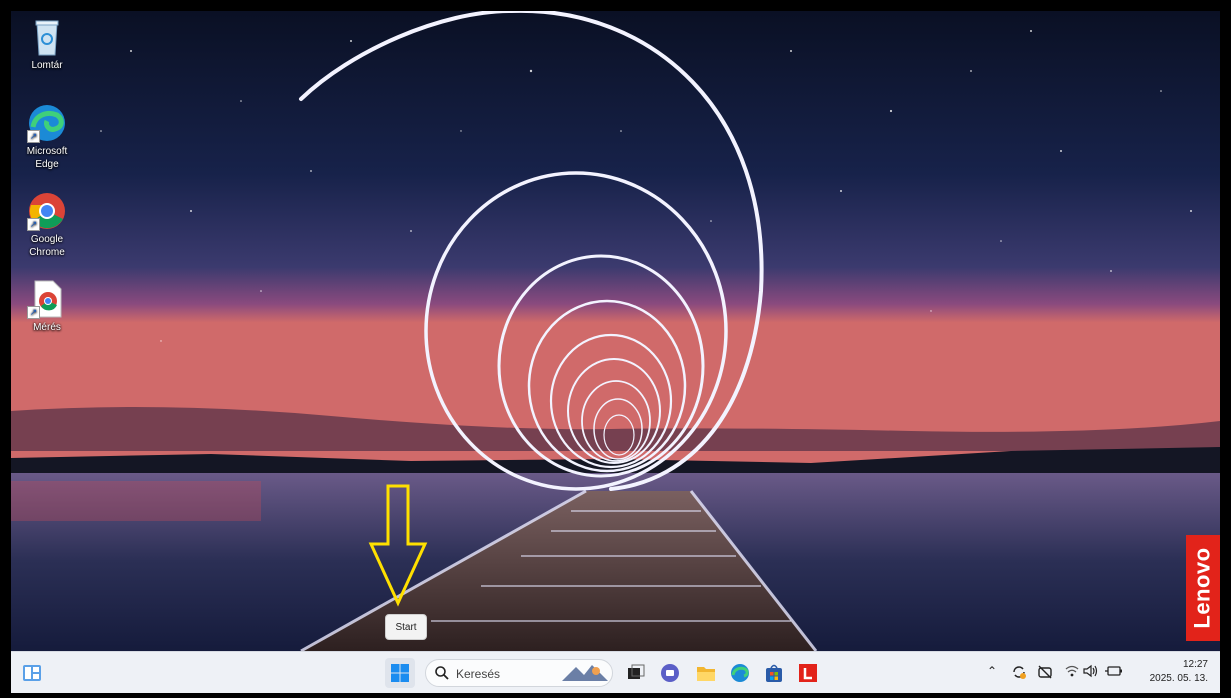 Image resolution: width=1231 pixels, height=698 pixels. I want to click on search-highlight-icon, so click(585, 673).